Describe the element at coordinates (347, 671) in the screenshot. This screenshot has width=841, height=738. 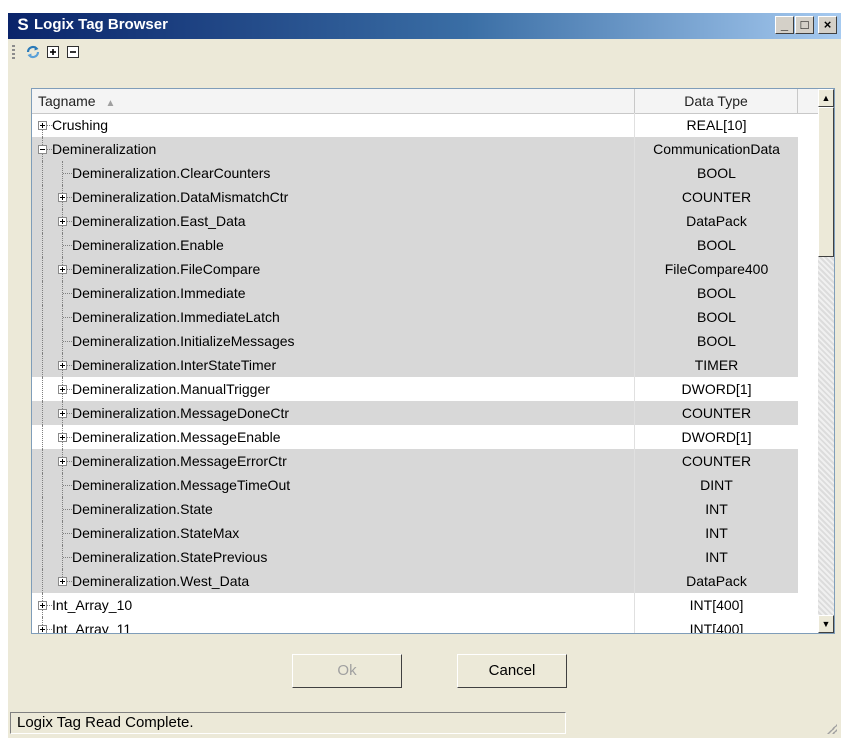
I see `ok-button: Ok` at that location.